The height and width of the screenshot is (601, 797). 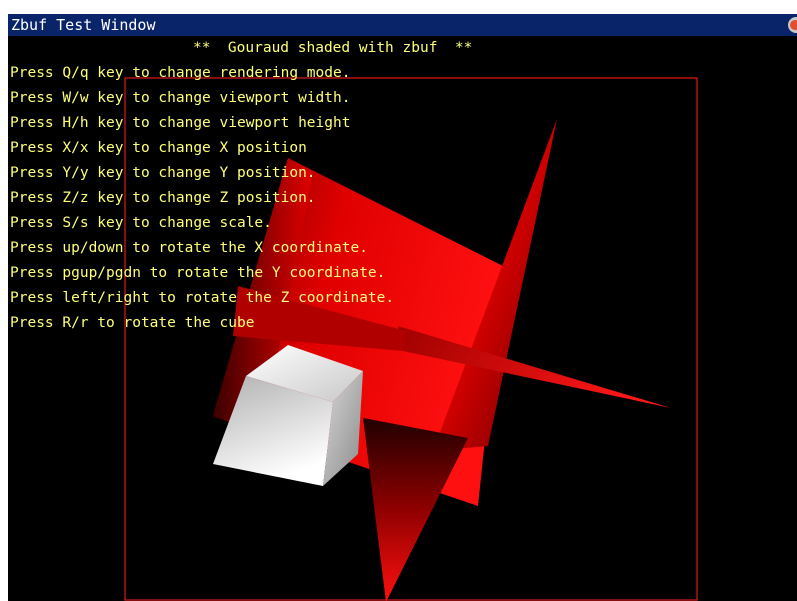 I want to click on render-mode-heading: ** Gouraud shaded with zbuf **, so click(x=333, y=48).